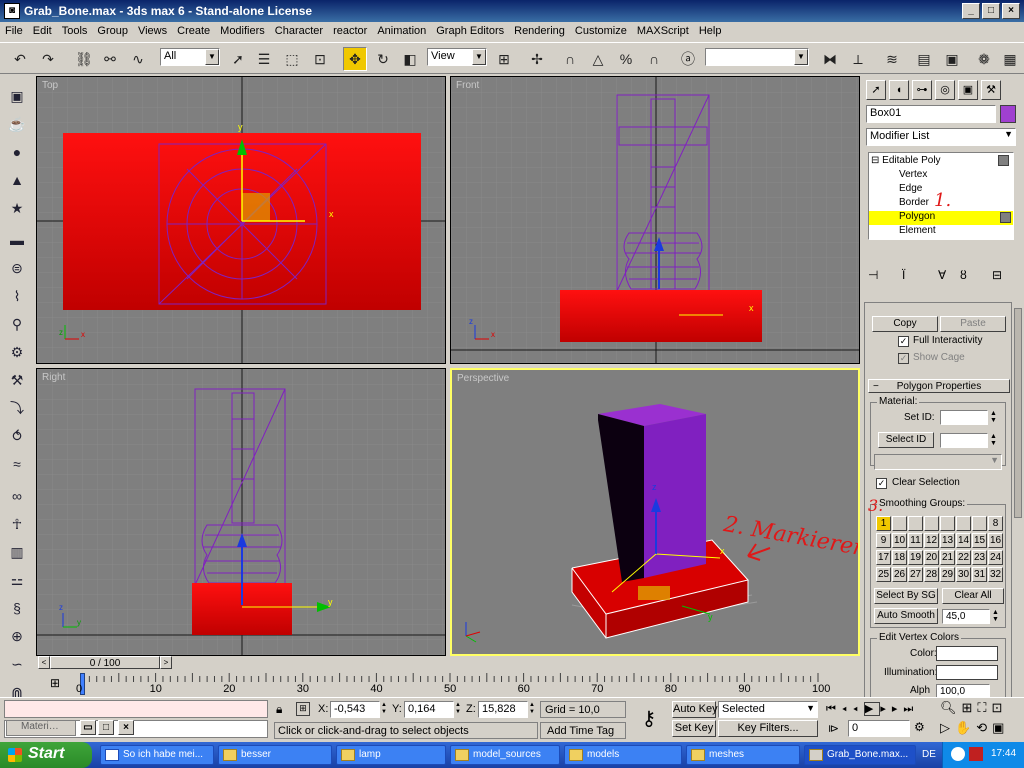 The width and height of the screenshot is (1024, 768). Describe the element at coordinates (963, 691) in the screenshot. I see `alpha-field: 100,0` at that location.